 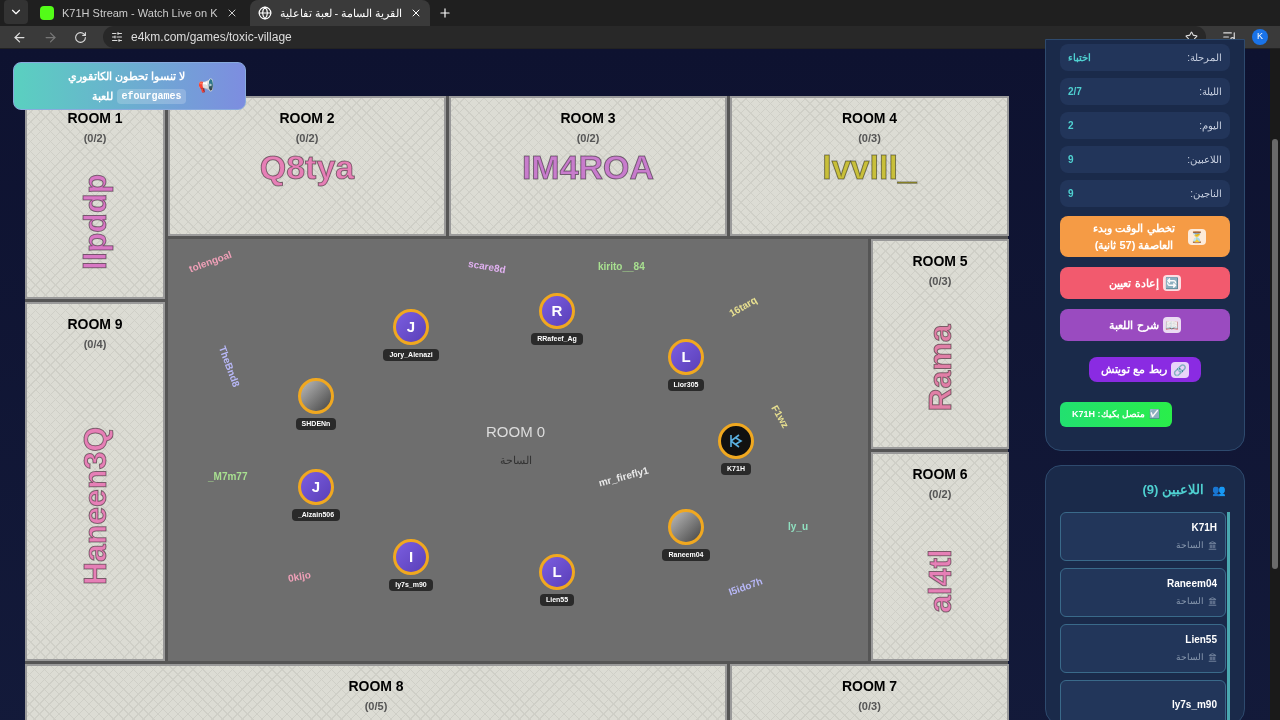 I want to click on room-label: ROOM 5, so click(x=940, y=261).